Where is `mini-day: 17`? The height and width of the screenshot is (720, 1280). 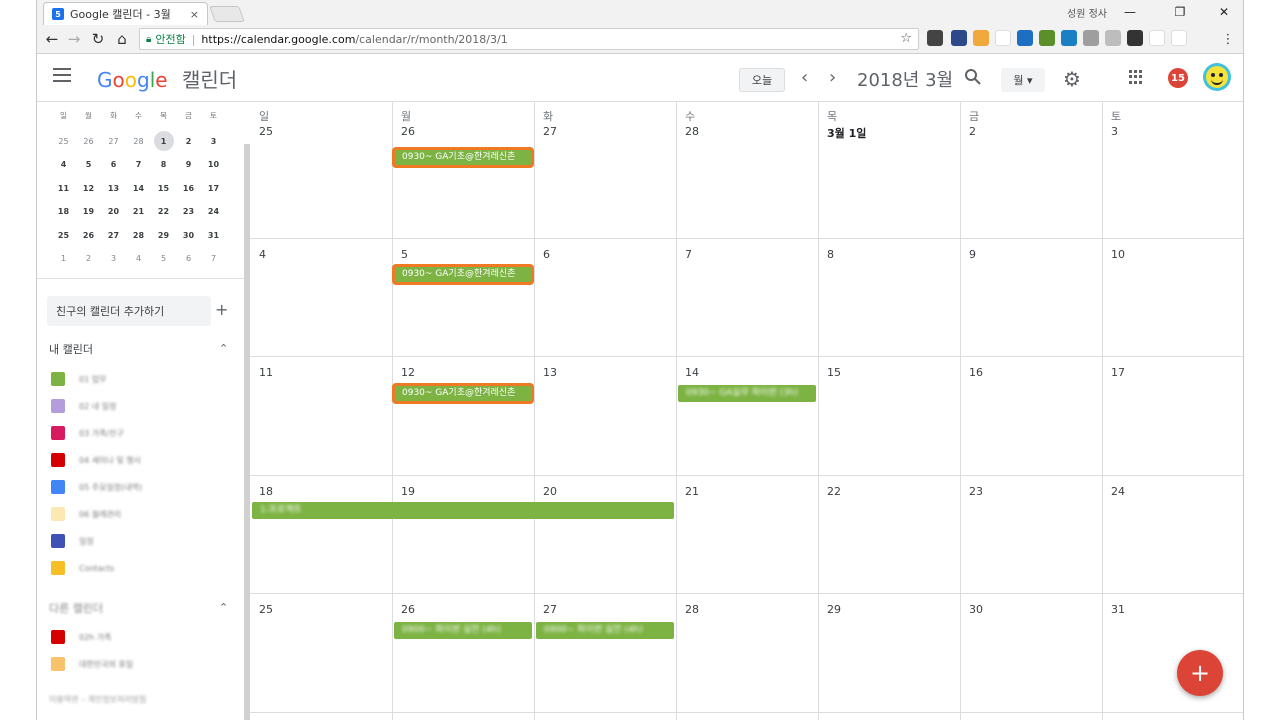
mini-day: 17 is located at coordinates (213, 188).